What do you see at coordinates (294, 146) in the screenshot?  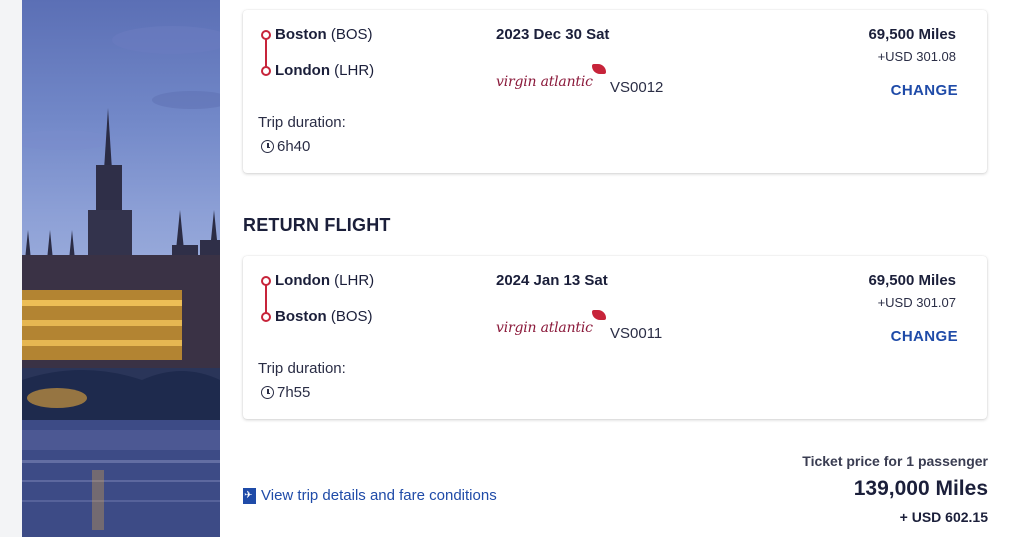 I see `duration-value: 6h40` at bounding box center [294, 146].